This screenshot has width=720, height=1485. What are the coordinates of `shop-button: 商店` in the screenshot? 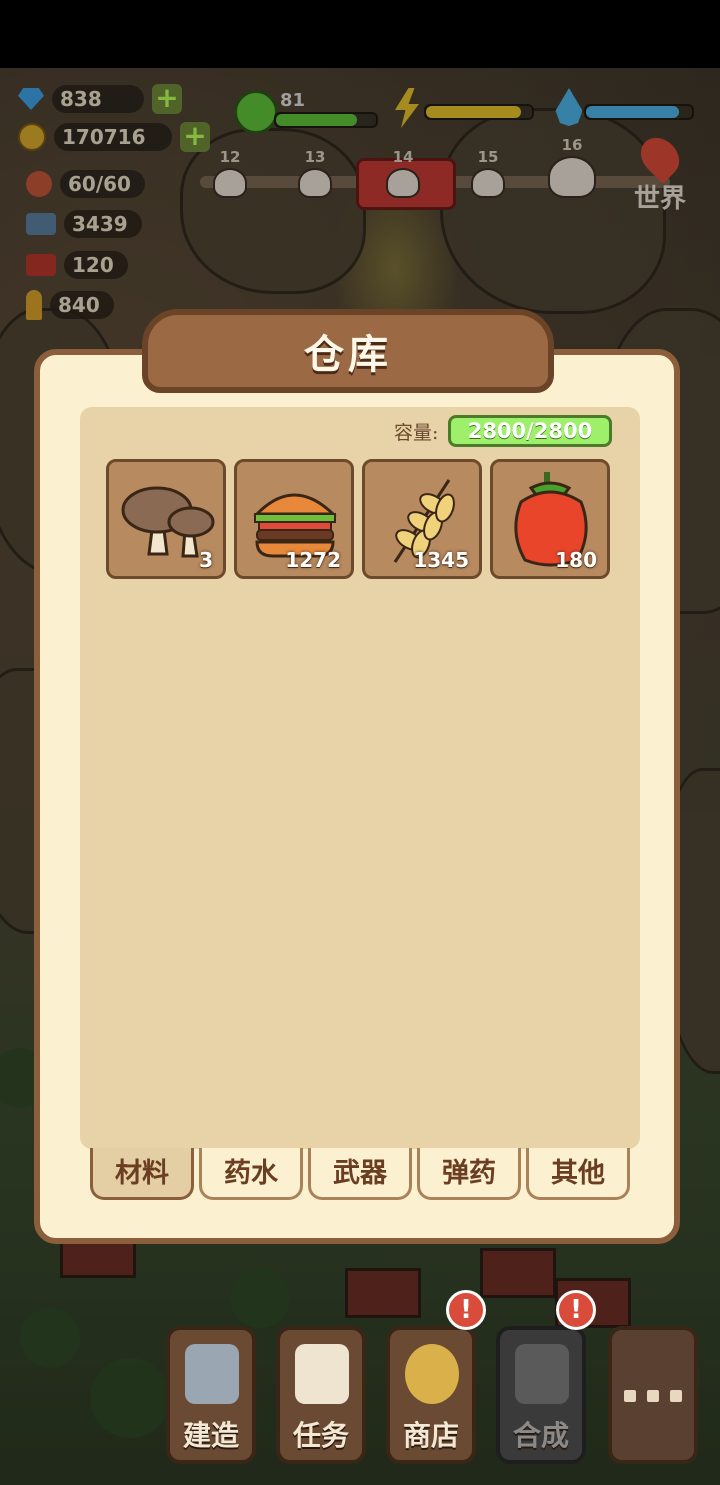 It's located at (431, 1395).